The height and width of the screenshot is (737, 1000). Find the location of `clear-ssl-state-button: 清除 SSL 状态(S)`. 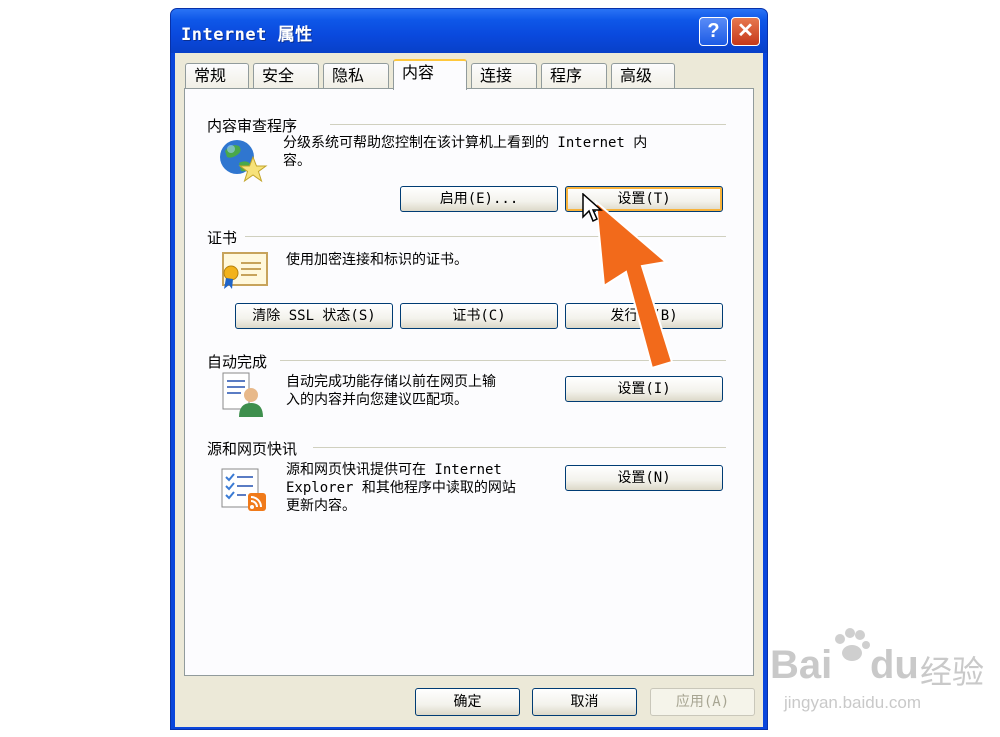

clear-ssl-state-button: 清除 SSL 状态(S) is located at coordinates (314, 316).